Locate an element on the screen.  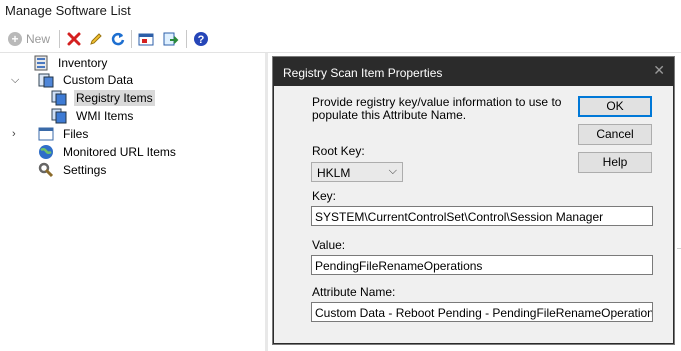
cancel-button: Cancel is located at coordinates (615, 134).